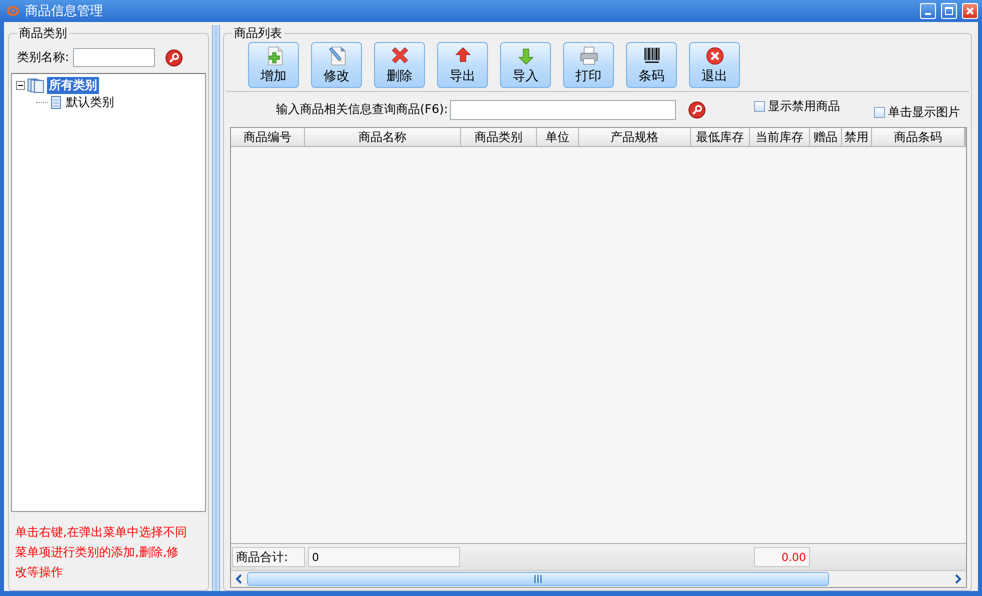 The height and width of the screenshot is (596, 982). What do you see at coordinates (918, 137) in the screenshot?
I see `column-header: 商品条码` at bounding box center [918, 137].